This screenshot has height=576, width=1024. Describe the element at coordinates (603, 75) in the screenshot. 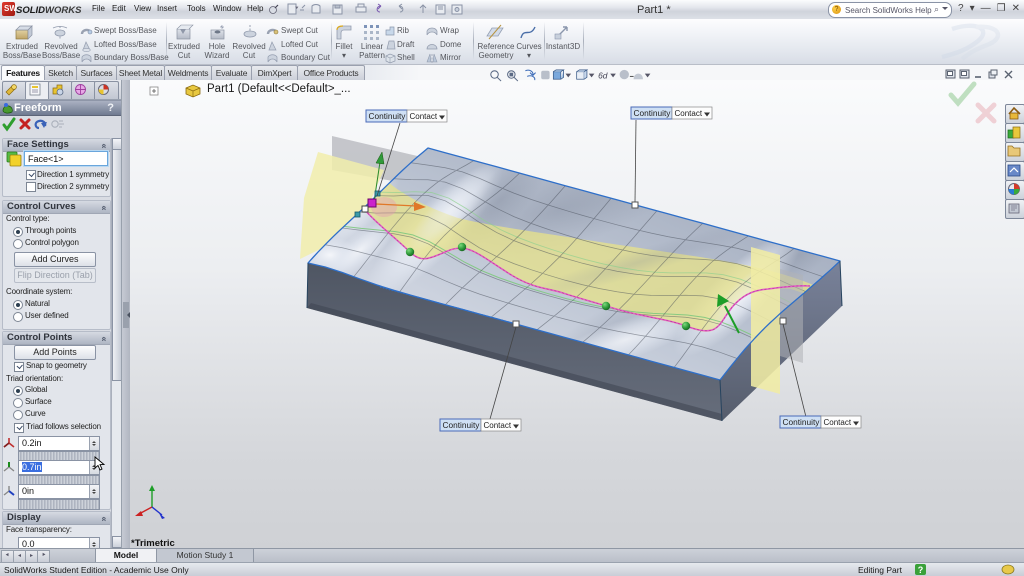

I see `svg-text: 6d` at that location.